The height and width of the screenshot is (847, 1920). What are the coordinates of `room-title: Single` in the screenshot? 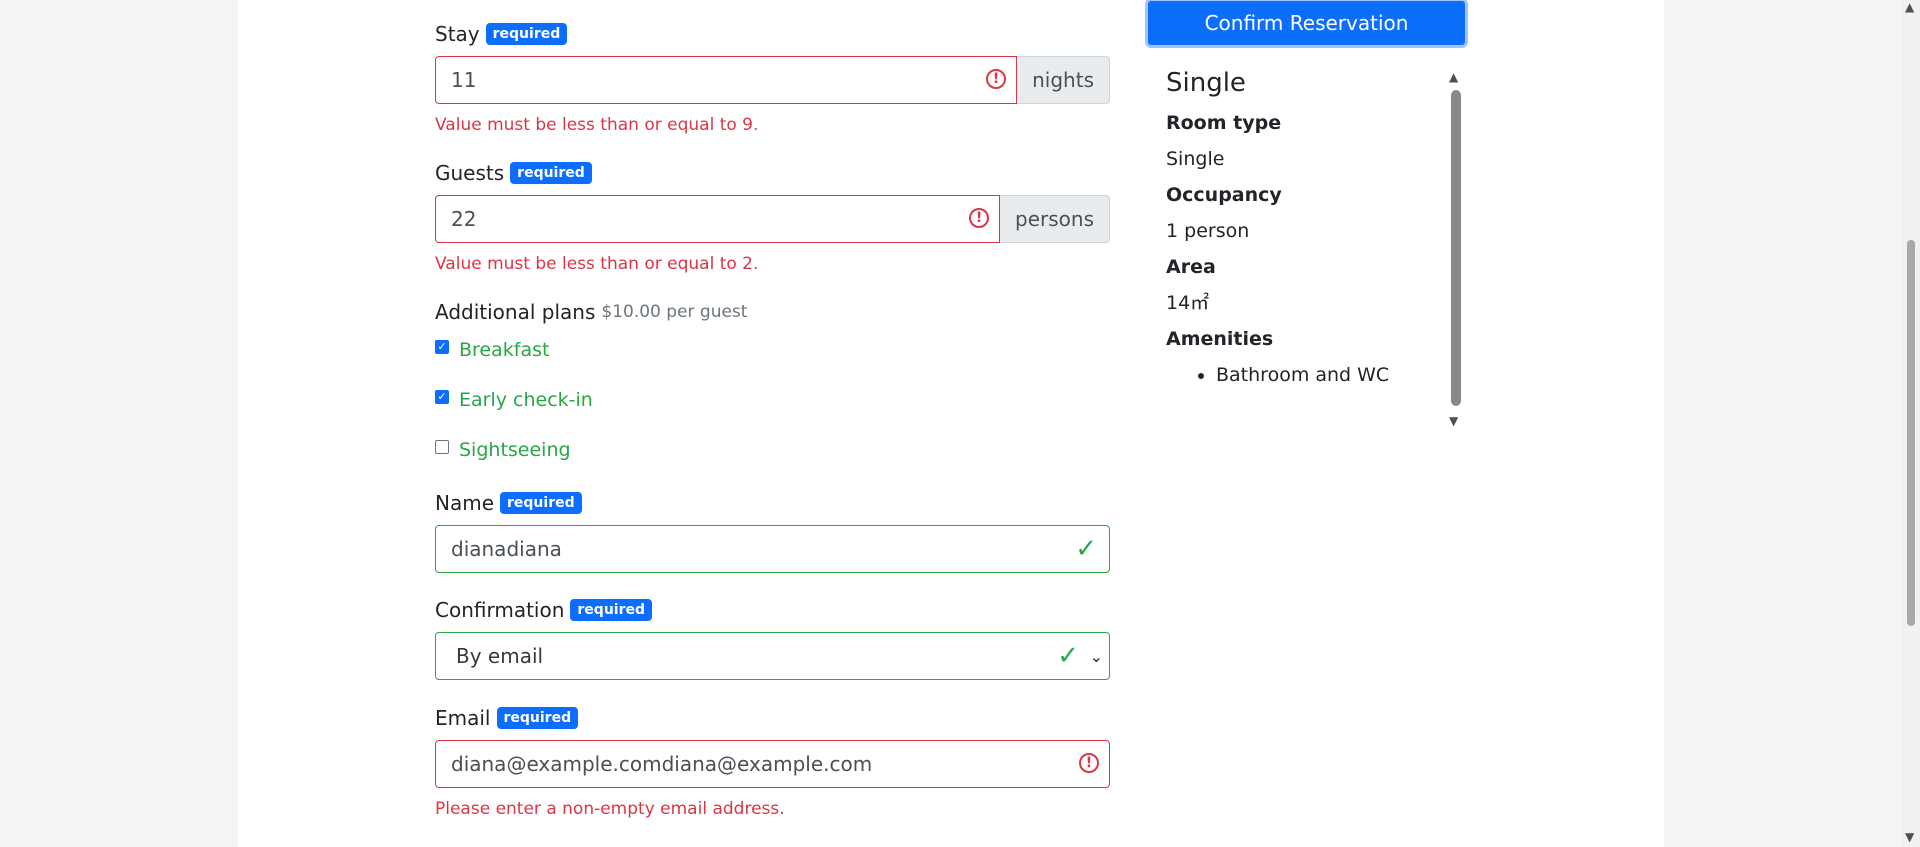 It's located at (1206, 83).